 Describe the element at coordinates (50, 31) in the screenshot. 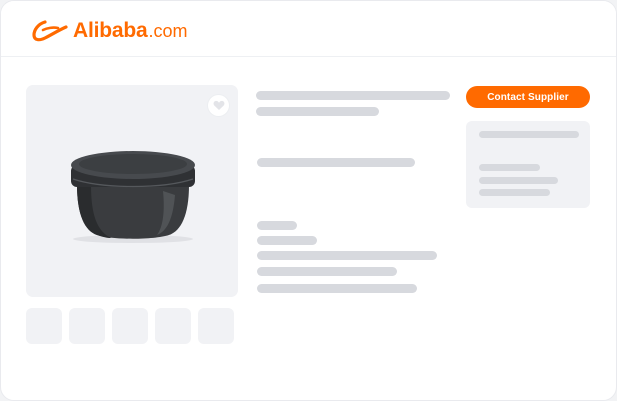

I see `alibaba-logo-icon` at that location.